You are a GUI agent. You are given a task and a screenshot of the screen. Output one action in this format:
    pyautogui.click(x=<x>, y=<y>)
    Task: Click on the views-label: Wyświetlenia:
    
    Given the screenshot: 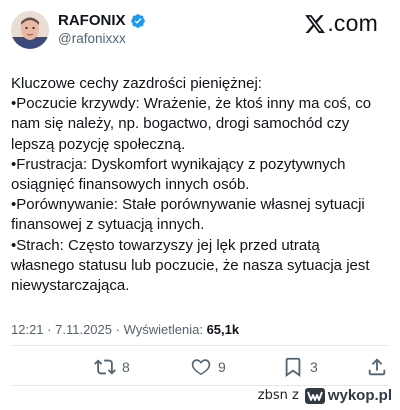 What is the action you would take?
    pyautogui.click(x=163, y=329)
    